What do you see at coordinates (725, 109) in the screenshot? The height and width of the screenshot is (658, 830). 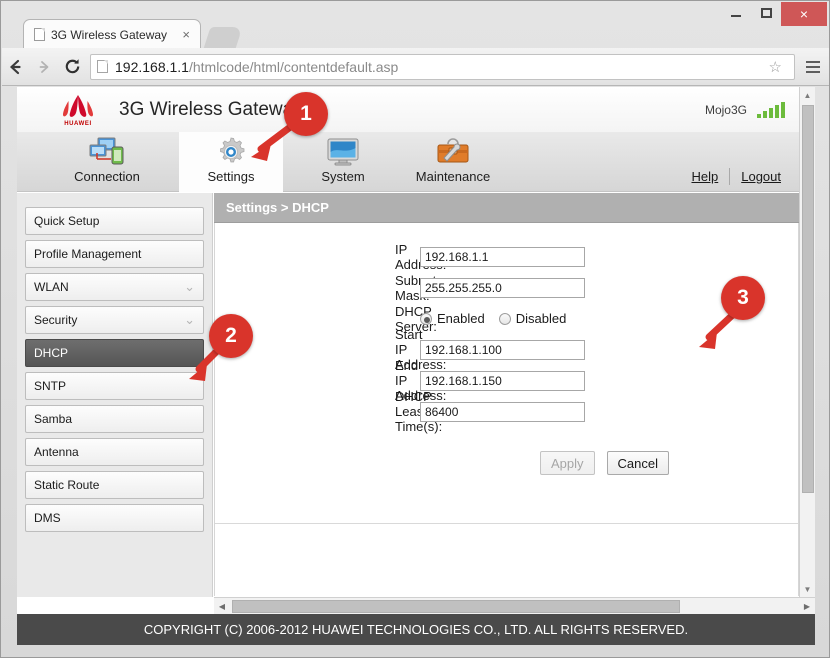 I see `operator-name: Mojo3G` at bounding box center [725, 109].